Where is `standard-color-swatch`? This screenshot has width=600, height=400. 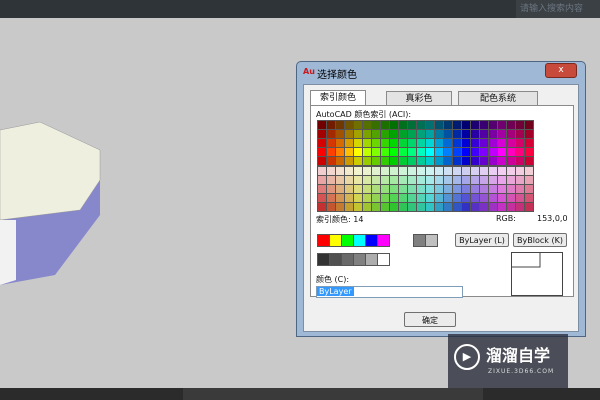 standard-color-swatch is located at coordinates (371, 240).